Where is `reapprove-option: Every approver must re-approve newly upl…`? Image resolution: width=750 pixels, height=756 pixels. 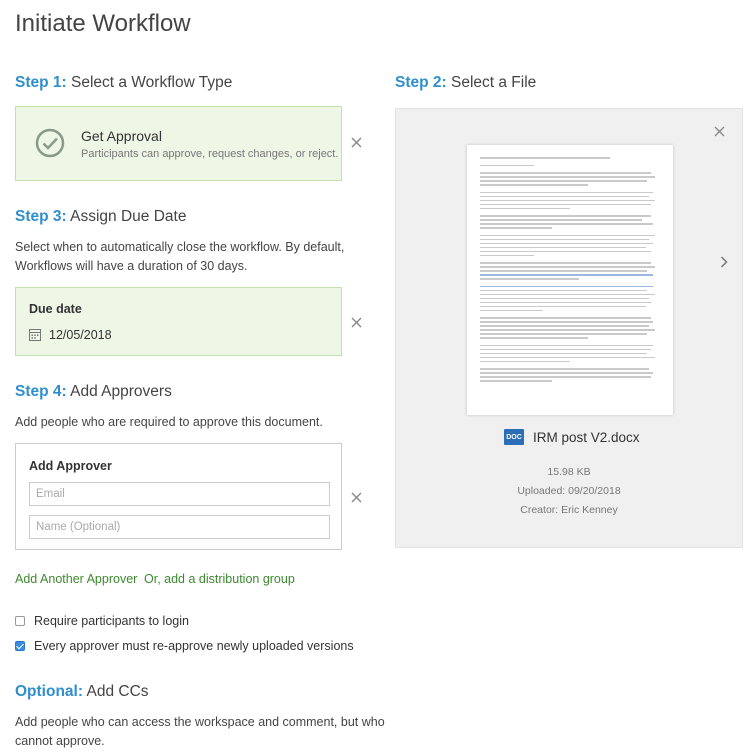 reapprove-option: Every approver must re-approve newly upl… is located at coordinates (184, 646).